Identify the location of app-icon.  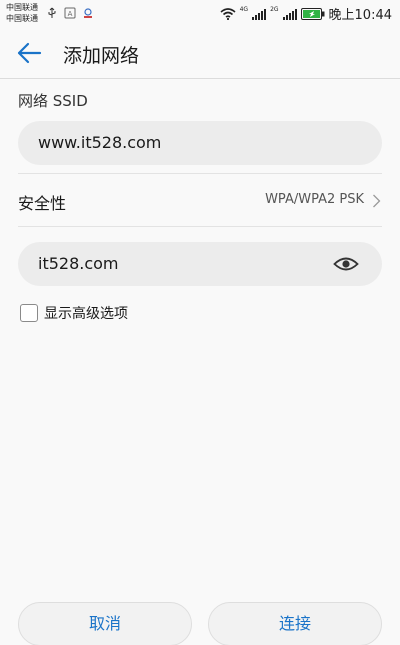
(88, 13).